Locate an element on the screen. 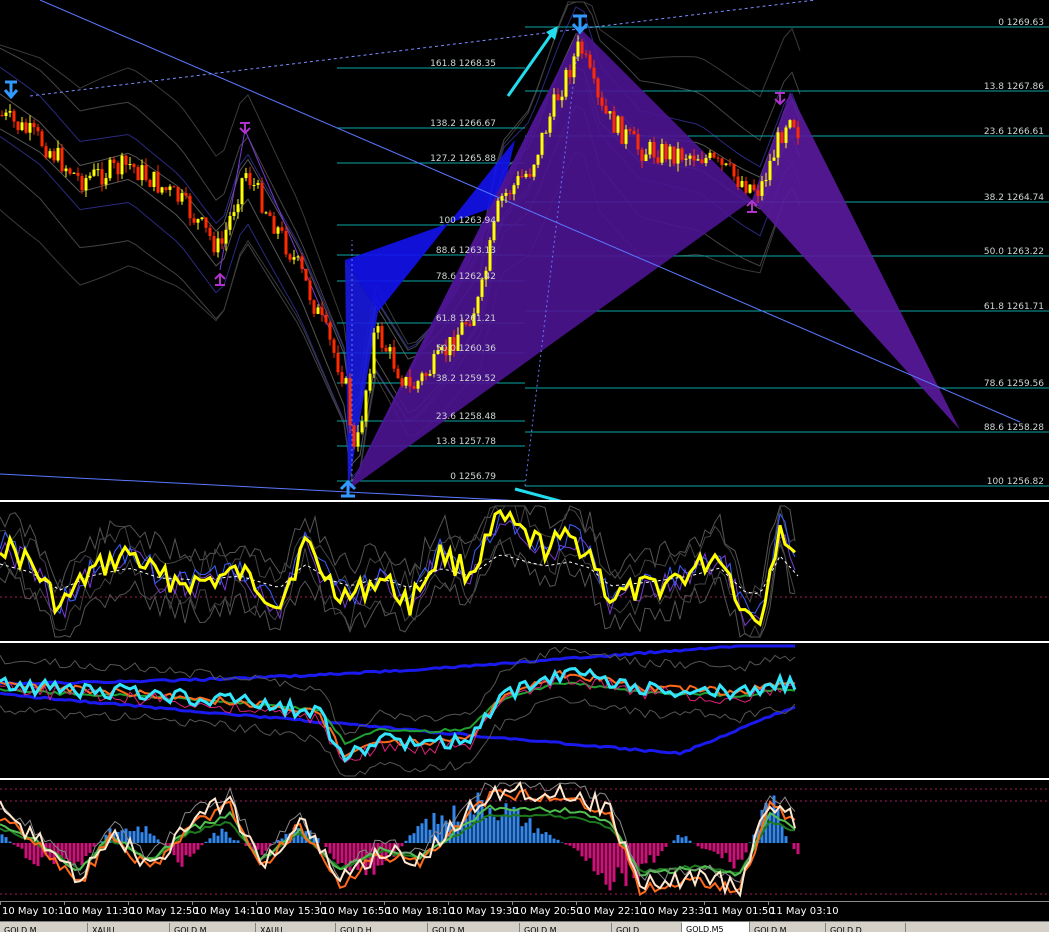 The height and width of the screenshot is (932, 1049). time-axis-label: 10 May 15:30 is located at coordinates (292, 911).